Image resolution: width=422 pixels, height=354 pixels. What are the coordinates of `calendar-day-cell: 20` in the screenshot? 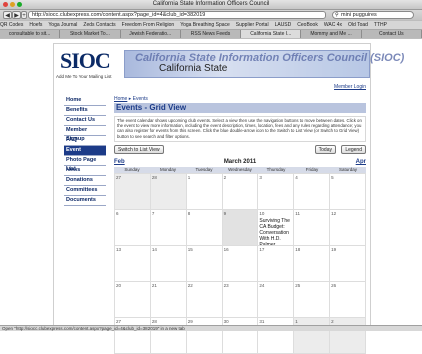 It's located at (133, 300).